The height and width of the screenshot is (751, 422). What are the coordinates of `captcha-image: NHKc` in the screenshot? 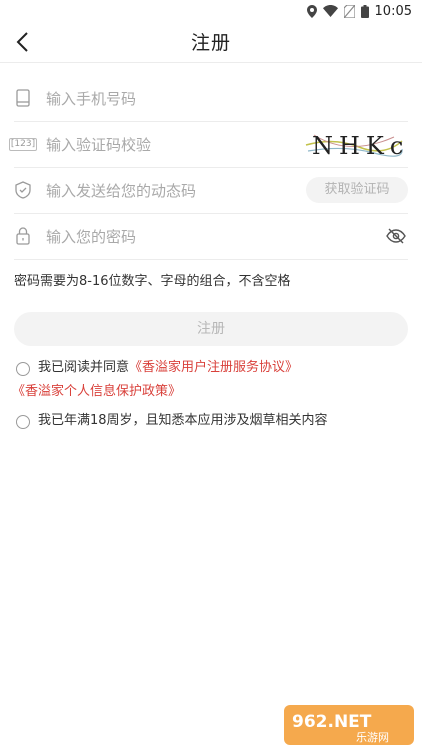 It's located at (354, 144).